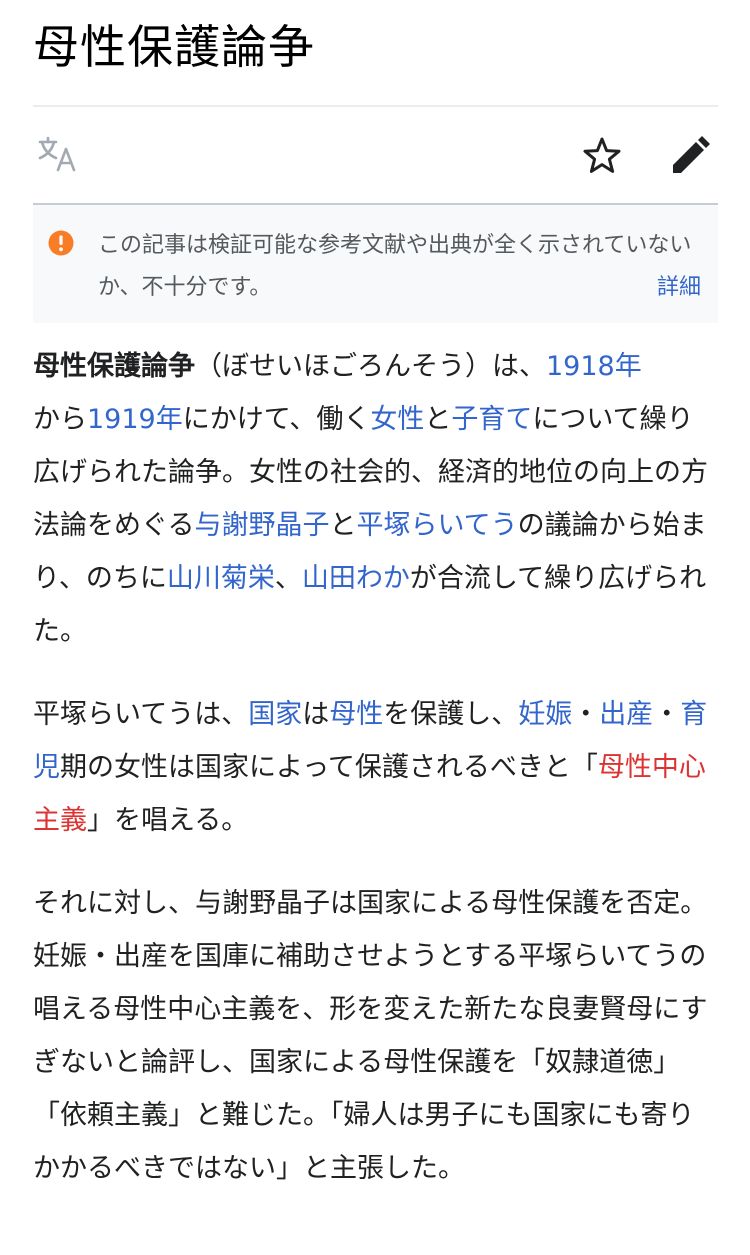 The height and width of the screenshot is (1255, 750). What do you see at coordinates (594, 366) in the screenshot?
I see `link-1918: 1918年` at bounding box center [594, 366].